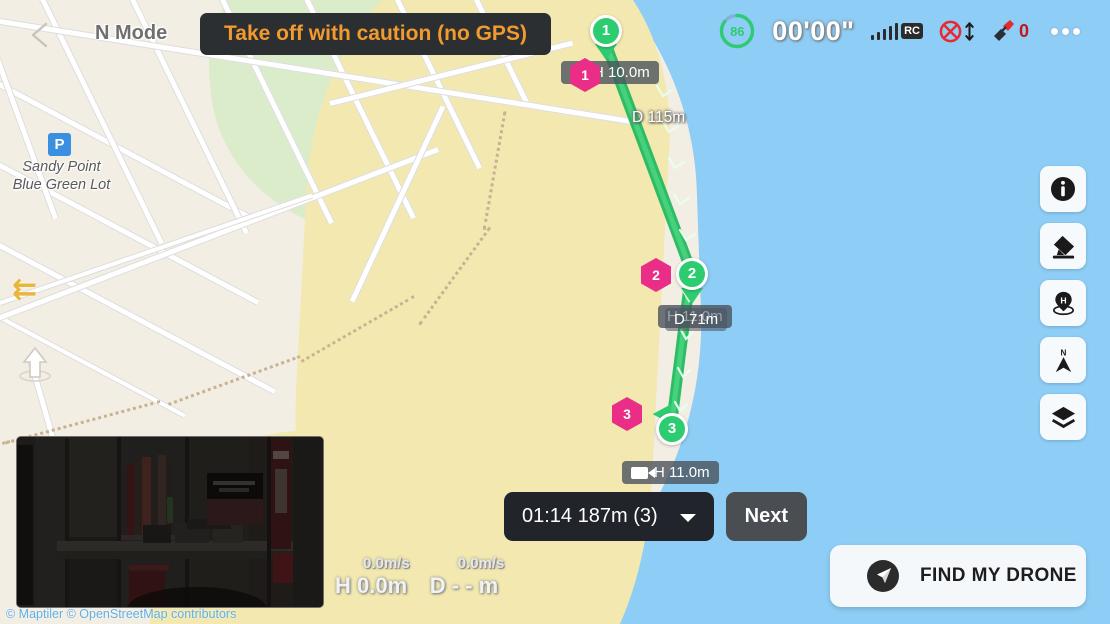 This screenshot has height=624, width=1110. I want to click on back-button, so click(39, 35).